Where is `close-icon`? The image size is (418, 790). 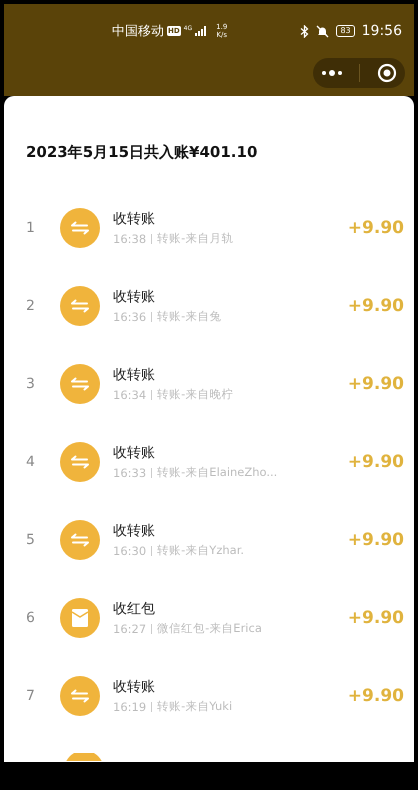
close-icon is located at coordinates (386, 73).